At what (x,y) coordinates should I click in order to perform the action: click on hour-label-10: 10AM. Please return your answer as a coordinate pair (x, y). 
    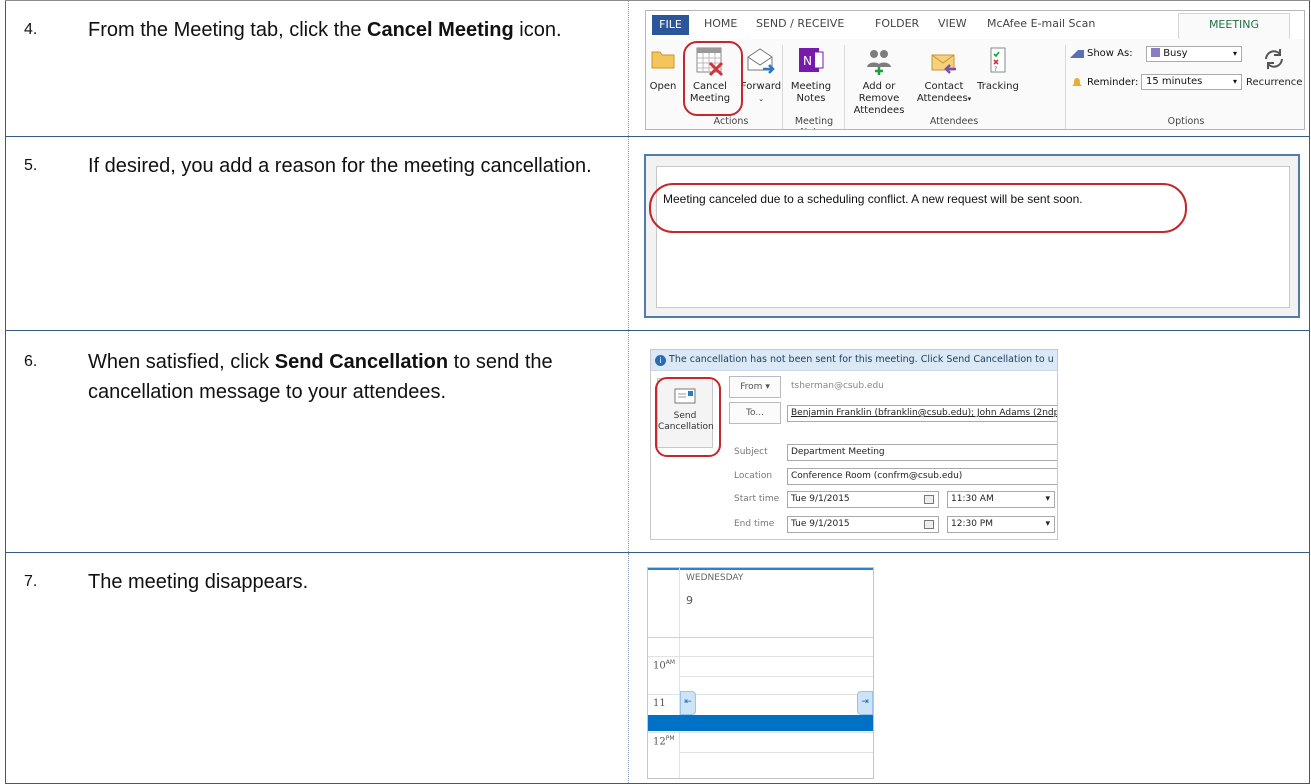
    Looking at the image, I should click on (664, 665).